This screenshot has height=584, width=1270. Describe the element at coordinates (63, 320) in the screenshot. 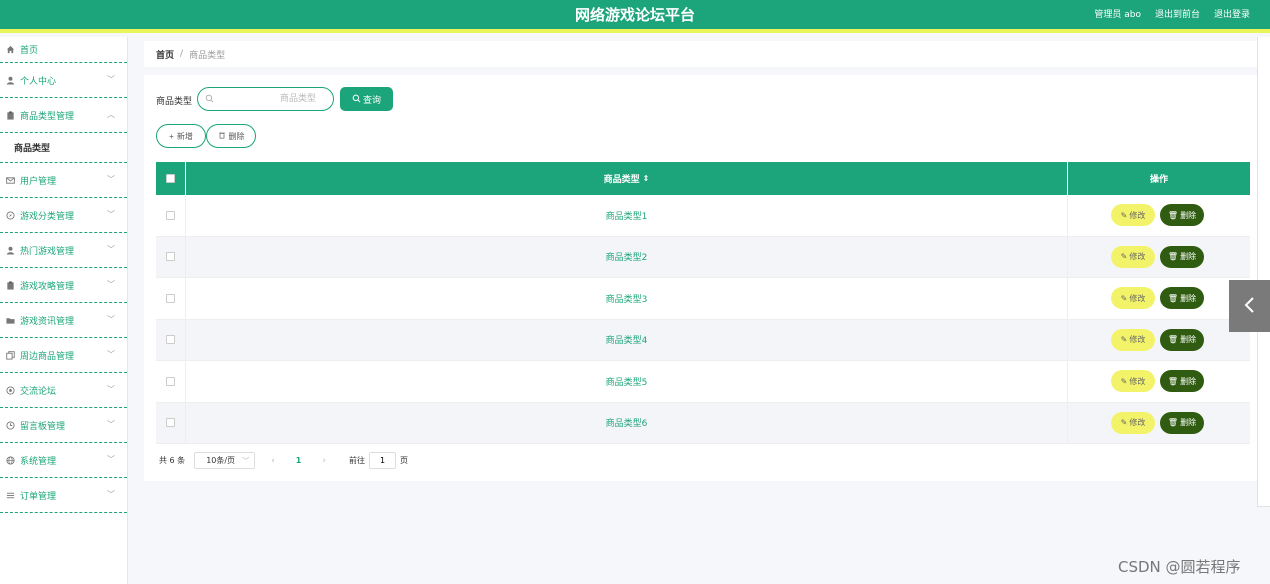

I see `sidebar-item-game-news-management: 游戏资讯管理 ﹀` at that location.